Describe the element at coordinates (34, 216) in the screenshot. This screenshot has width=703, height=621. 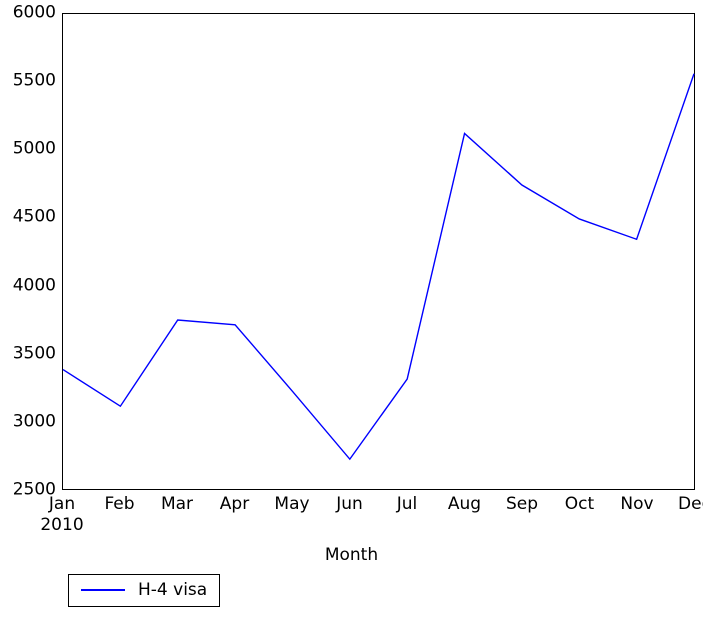
I see `y-tick-label: 4500` at that location.